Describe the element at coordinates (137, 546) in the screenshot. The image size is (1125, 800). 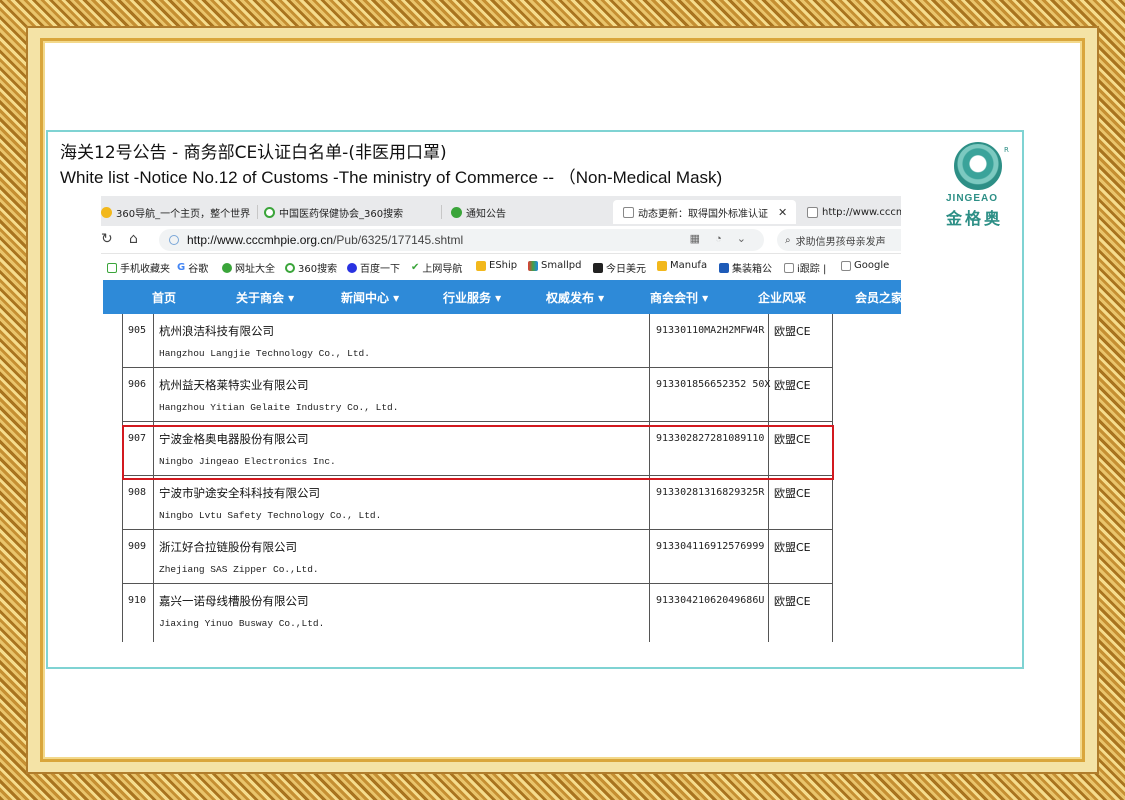
I see `row-number: 909` at that location.